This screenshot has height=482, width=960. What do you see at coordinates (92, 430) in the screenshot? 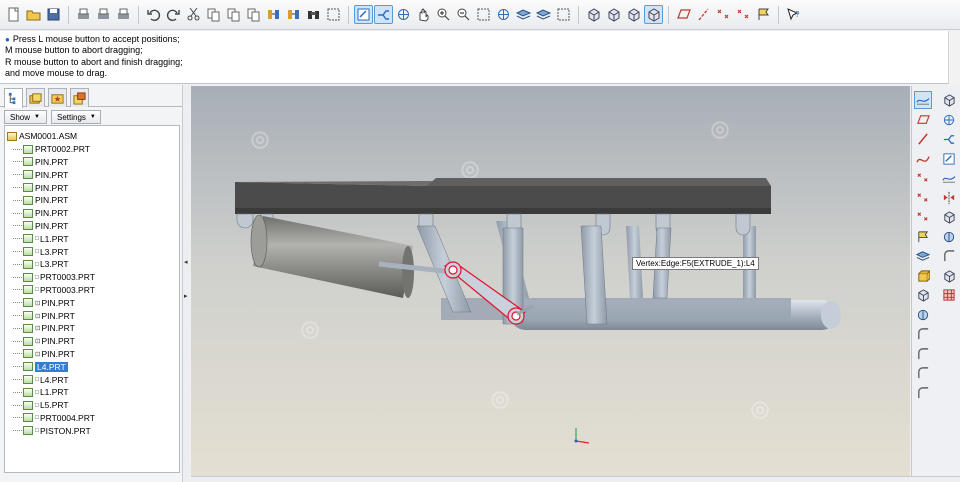
I see `tree-item: □ PISTON.PRT` at bounding box center [92, 430].